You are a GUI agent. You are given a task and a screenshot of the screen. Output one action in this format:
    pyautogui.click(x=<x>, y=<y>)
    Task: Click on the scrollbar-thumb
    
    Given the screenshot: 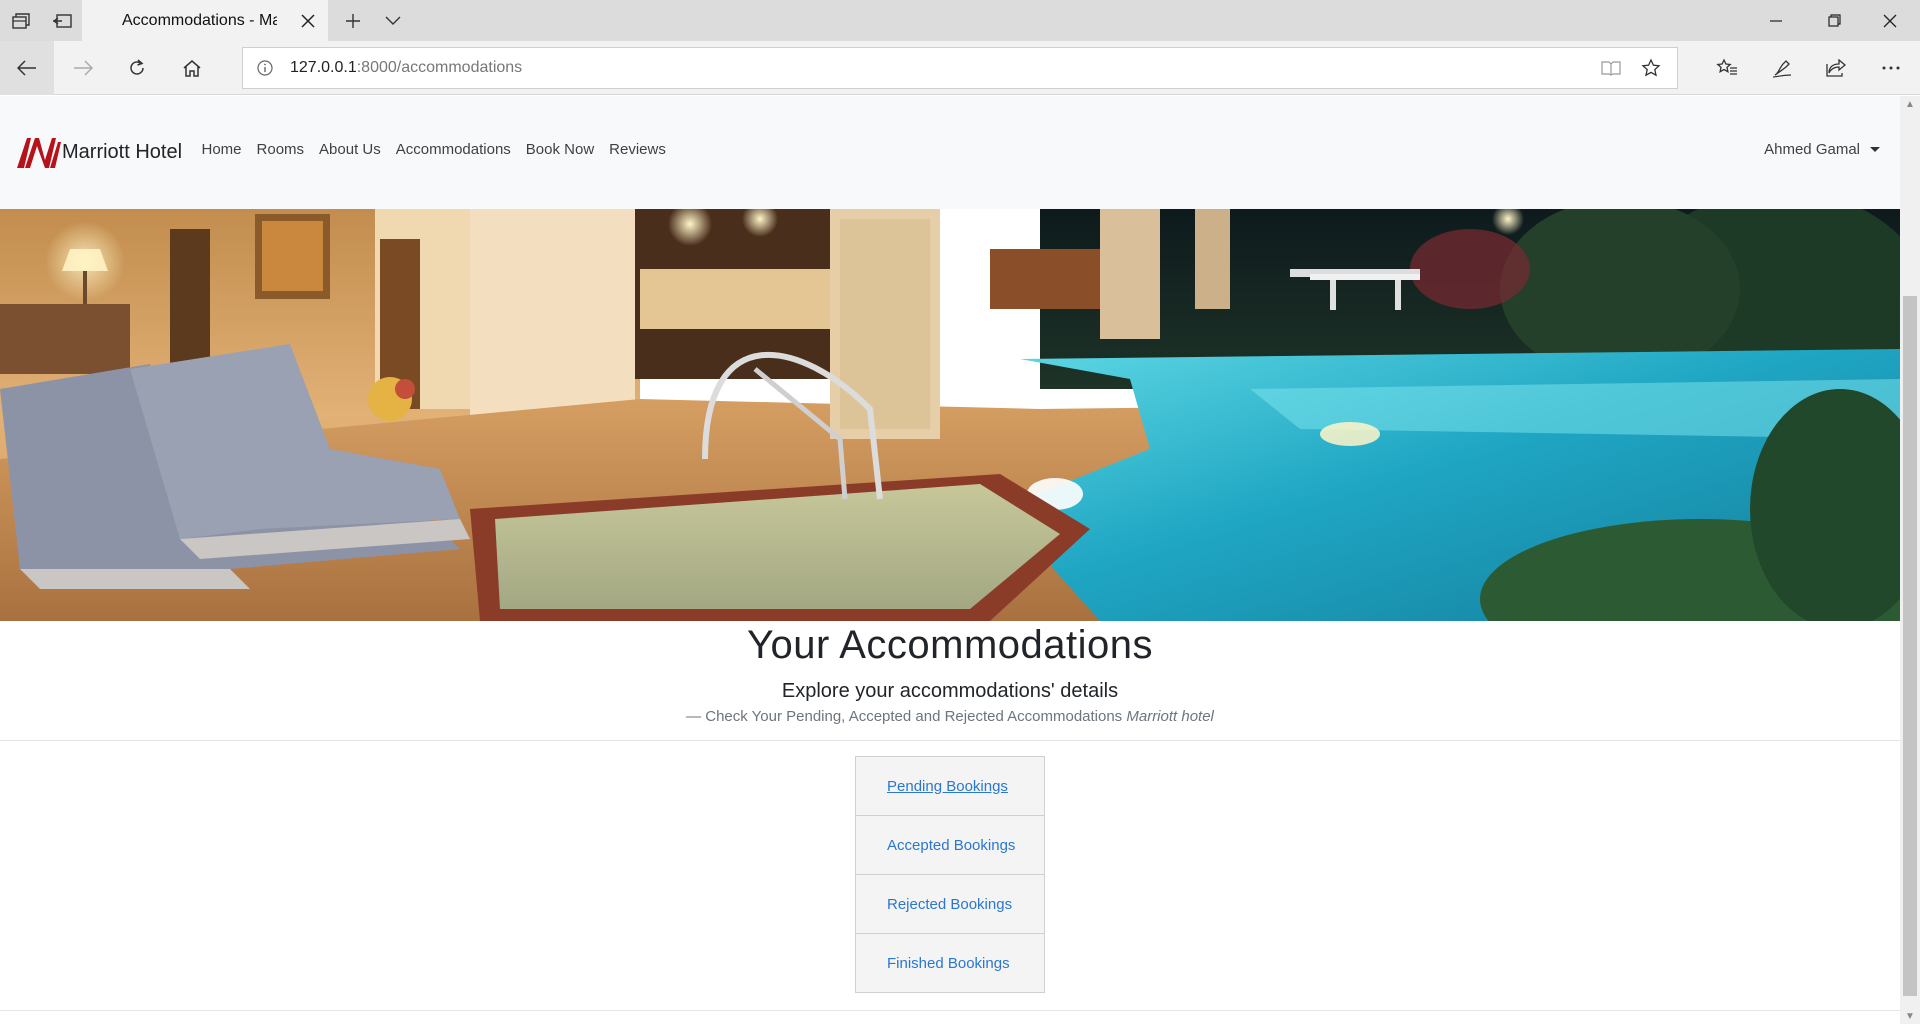 What is the action you would take?
    pyautogui.click(x=1910, y=646)
    